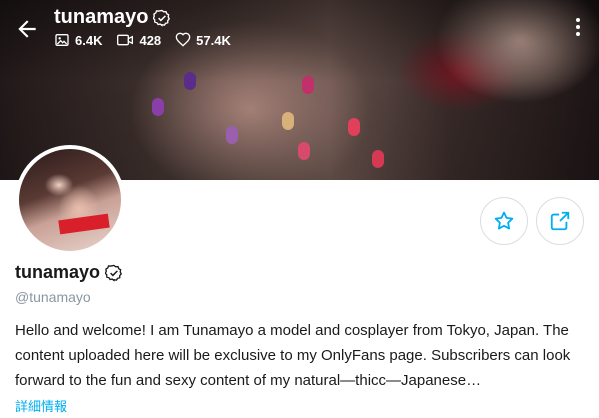  Describe the element at coordinates (150, 40) in the screenshot. I see `videos-count: 428` at that location.